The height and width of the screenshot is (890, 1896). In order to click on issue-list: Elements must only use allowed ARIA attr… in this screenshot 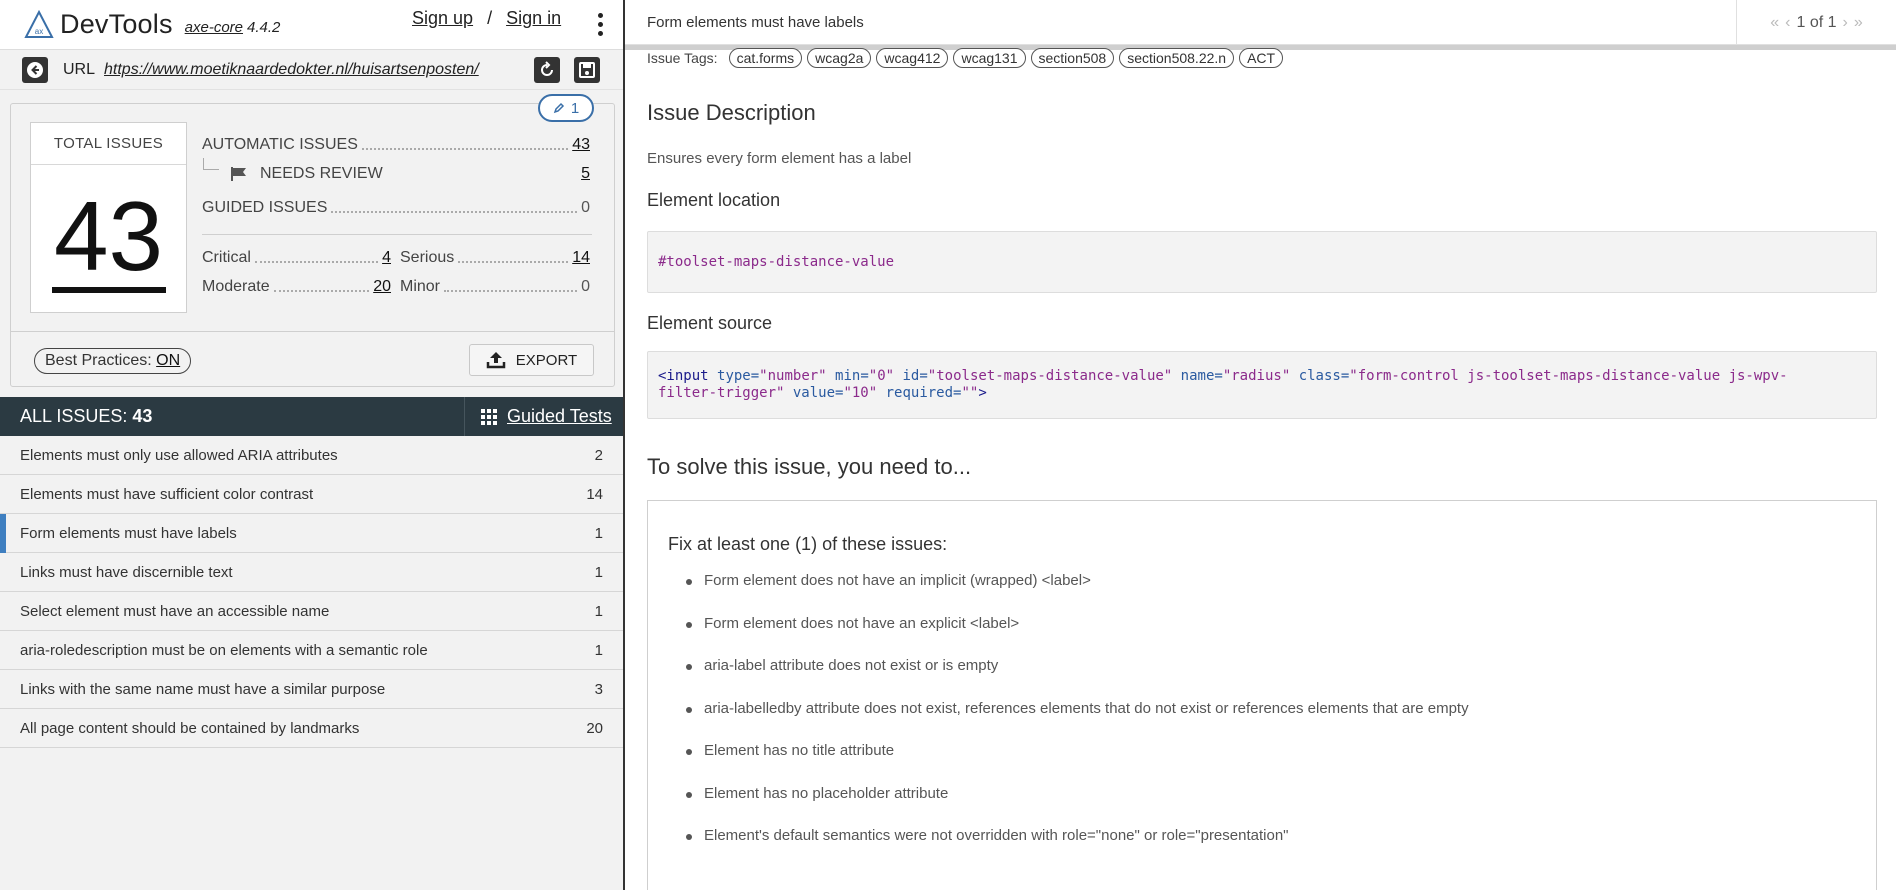, I will do `click(311, 592)`.